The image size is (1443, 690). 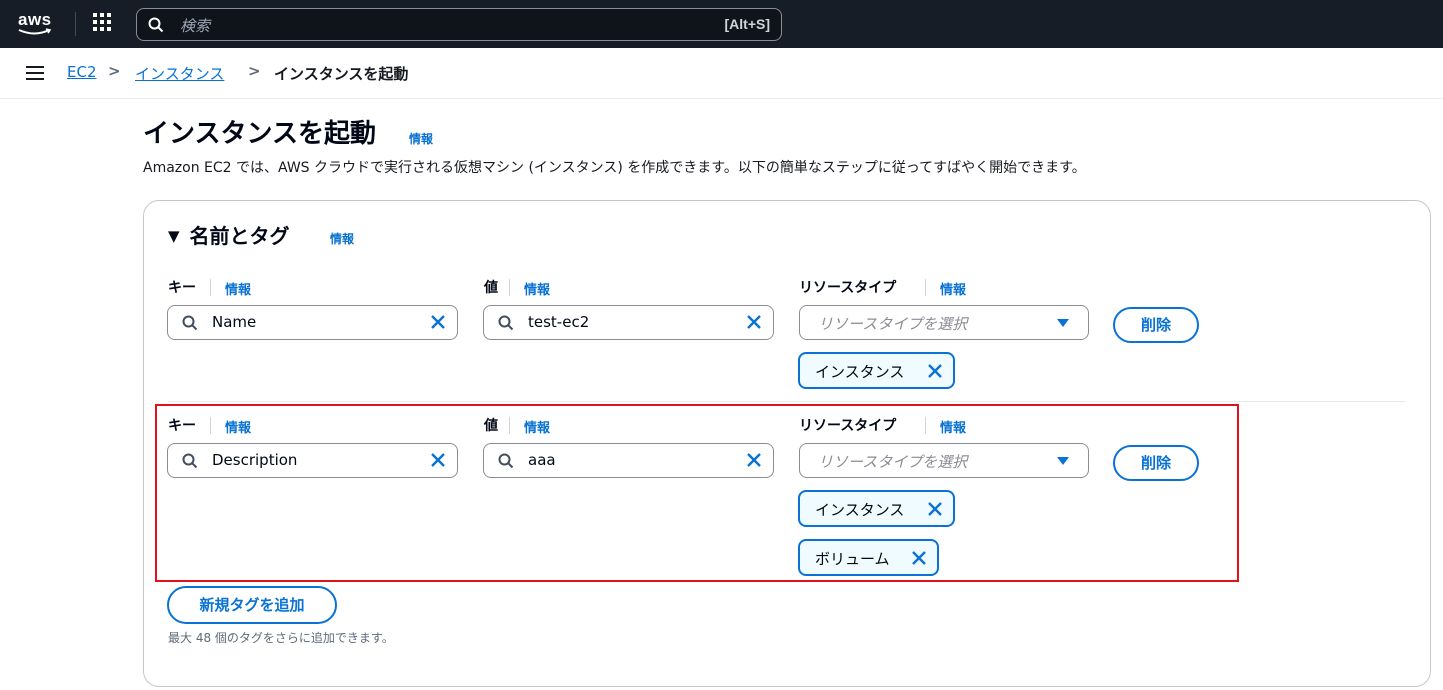 I want to click on topbar-divider, so click(x=75, y=24).